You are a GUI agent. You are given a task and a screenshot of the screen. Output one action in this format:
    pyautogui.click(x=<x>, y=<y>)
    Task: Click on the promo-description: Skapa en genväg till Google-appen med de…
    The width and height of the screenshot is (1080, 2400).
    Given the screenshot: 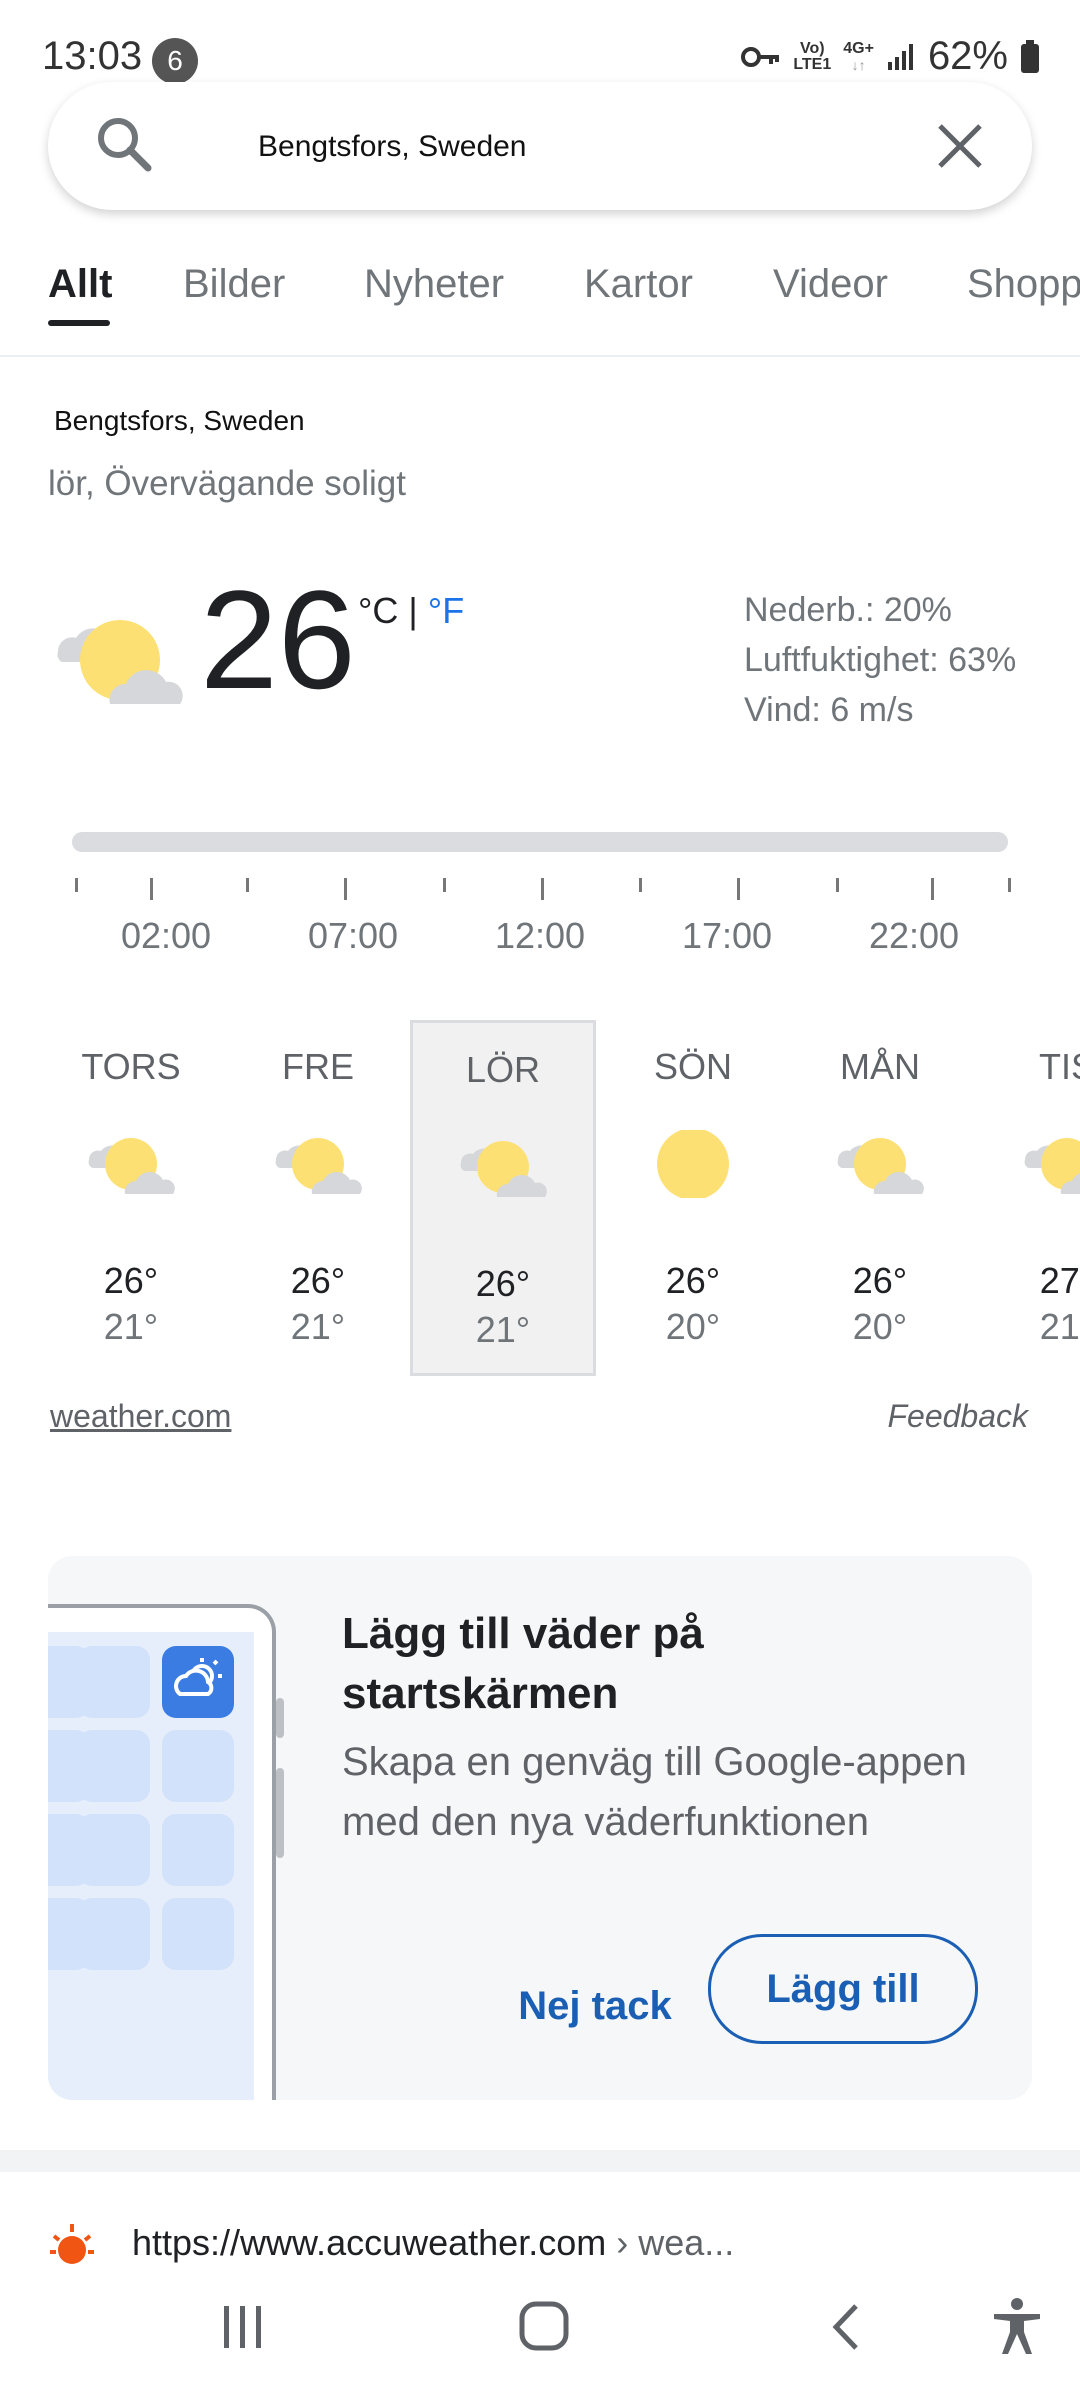 What is the action you would take?
    pyautogui.click(x=654, y=1792)
    